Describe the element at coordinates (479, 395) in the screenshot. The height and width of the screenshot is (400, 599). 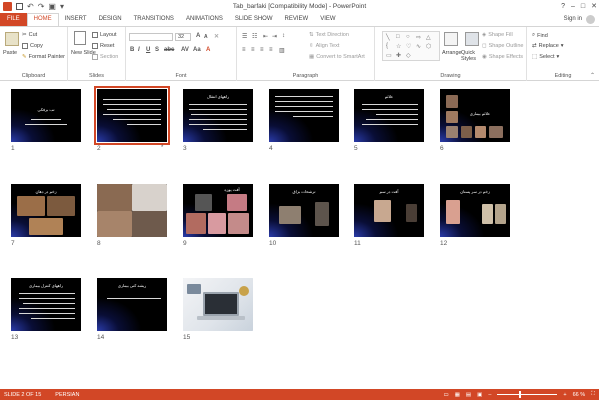
I see `slideshow-view-icon: ▣` at that location.